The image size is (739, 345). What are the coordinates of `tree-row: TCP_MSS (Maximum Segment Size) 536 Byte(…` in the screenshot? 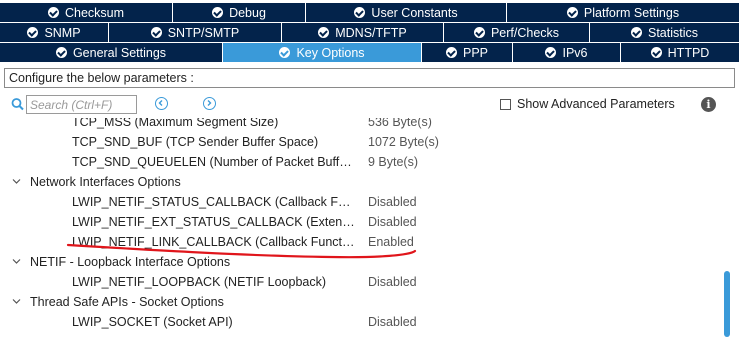 It's located at (360, 125).